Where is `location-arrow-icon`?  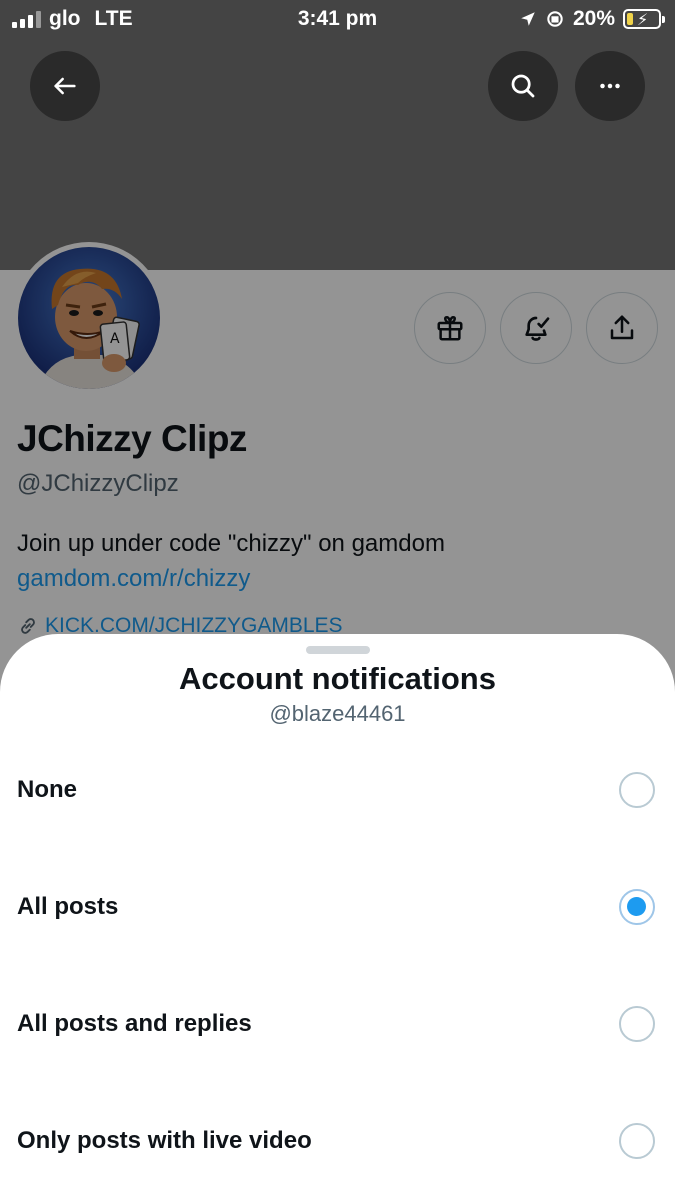
location-arrow-icon is located at coordinates (528, 19).